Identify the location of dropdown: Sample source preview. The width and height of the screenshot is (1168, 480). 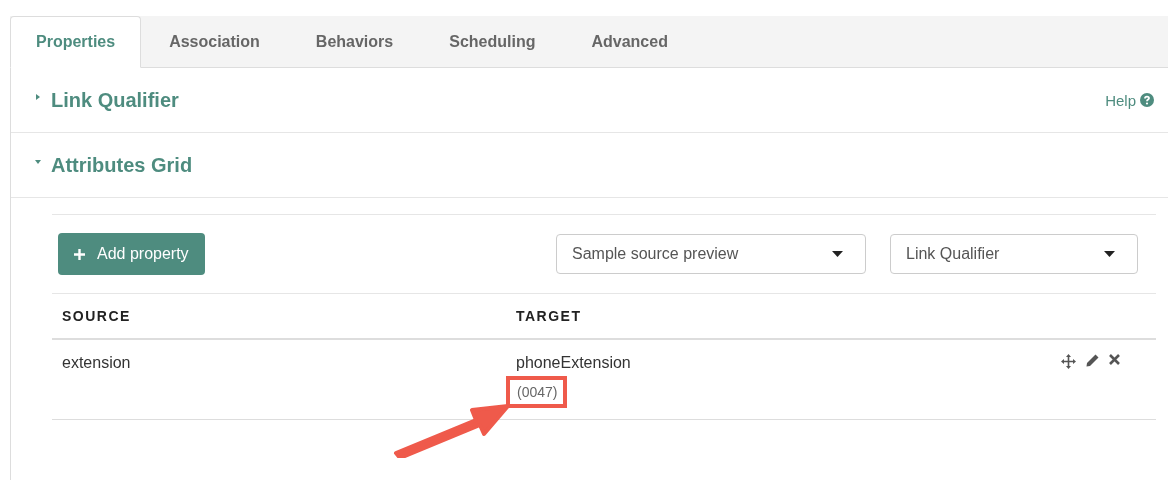
(711, 254).